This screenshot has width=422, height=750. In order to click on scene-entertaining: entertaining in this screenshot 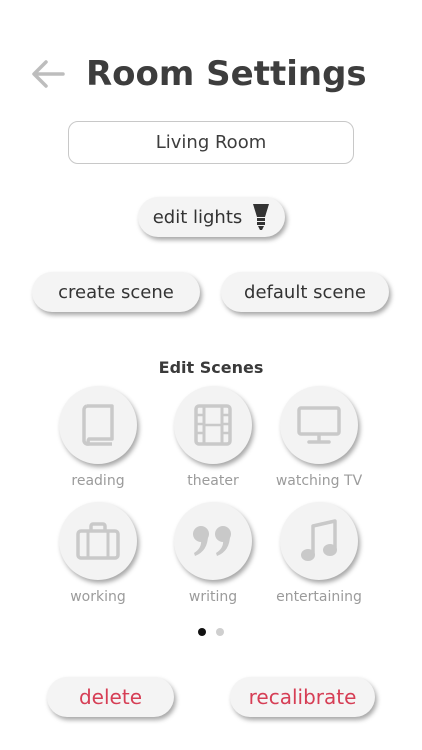, I will do `click(319, 553)`.